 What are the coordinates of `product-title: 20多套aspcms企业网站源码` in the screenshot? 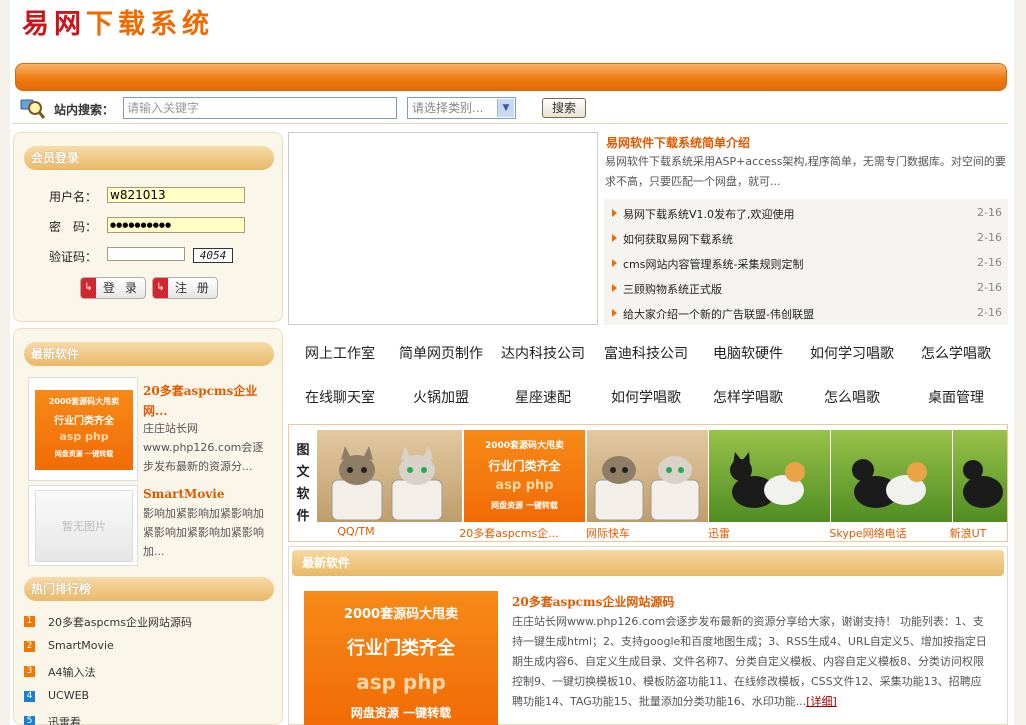 It's located at (593, 601).